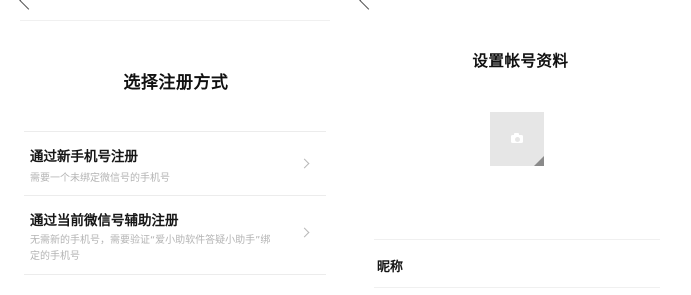 The image size is (691, 295). I want to click on option-description: 无需新的手机号，需要验证“爱小助软件答疑小助手”绑定的手机号, so click(150, 248).